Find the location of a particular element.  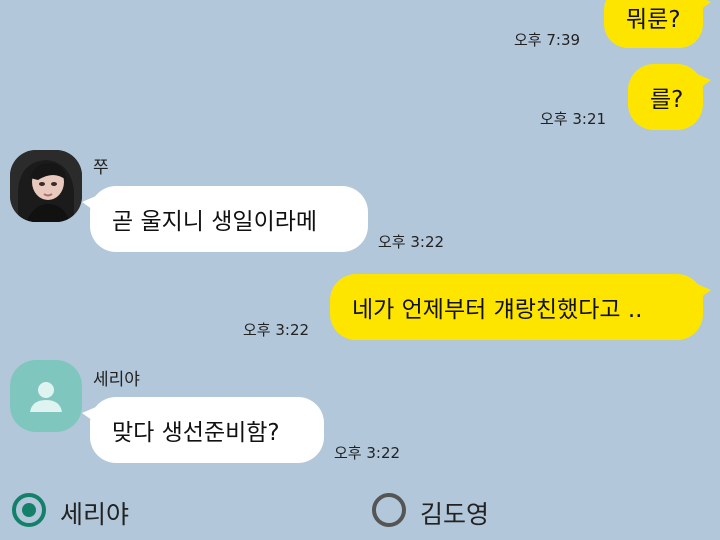

speaker-radio-selected is located at coordinates (29, 510).